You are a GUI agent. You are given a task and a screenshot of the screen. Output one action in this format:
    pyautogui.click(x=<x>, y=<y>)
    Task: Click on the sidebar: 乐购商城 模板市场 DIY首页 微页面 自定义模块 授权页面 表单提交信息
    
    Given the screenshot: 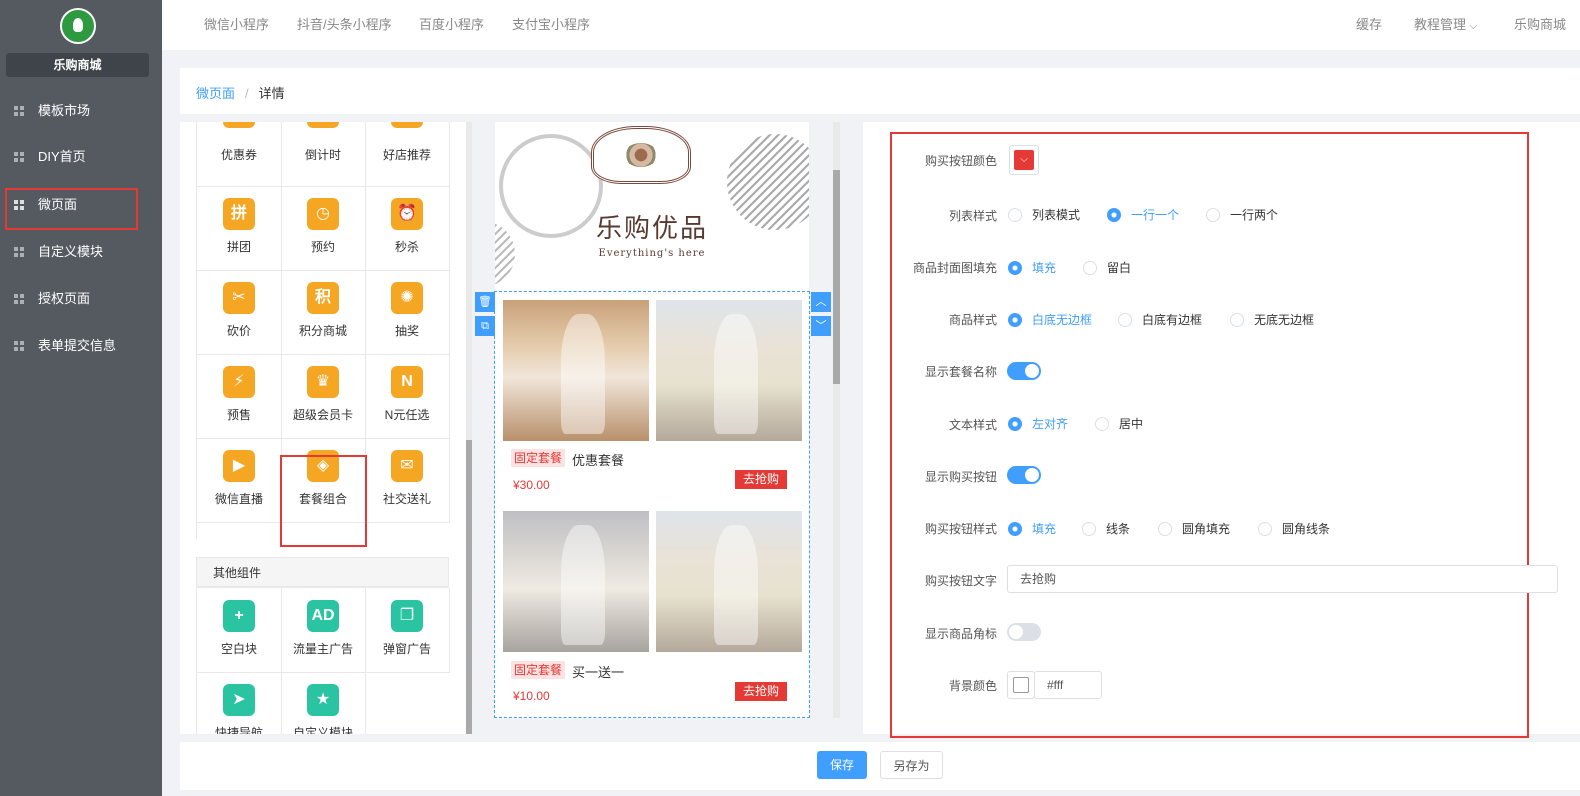 What is the action you would take?
    pyautogui.click(x=81, y=398)
    